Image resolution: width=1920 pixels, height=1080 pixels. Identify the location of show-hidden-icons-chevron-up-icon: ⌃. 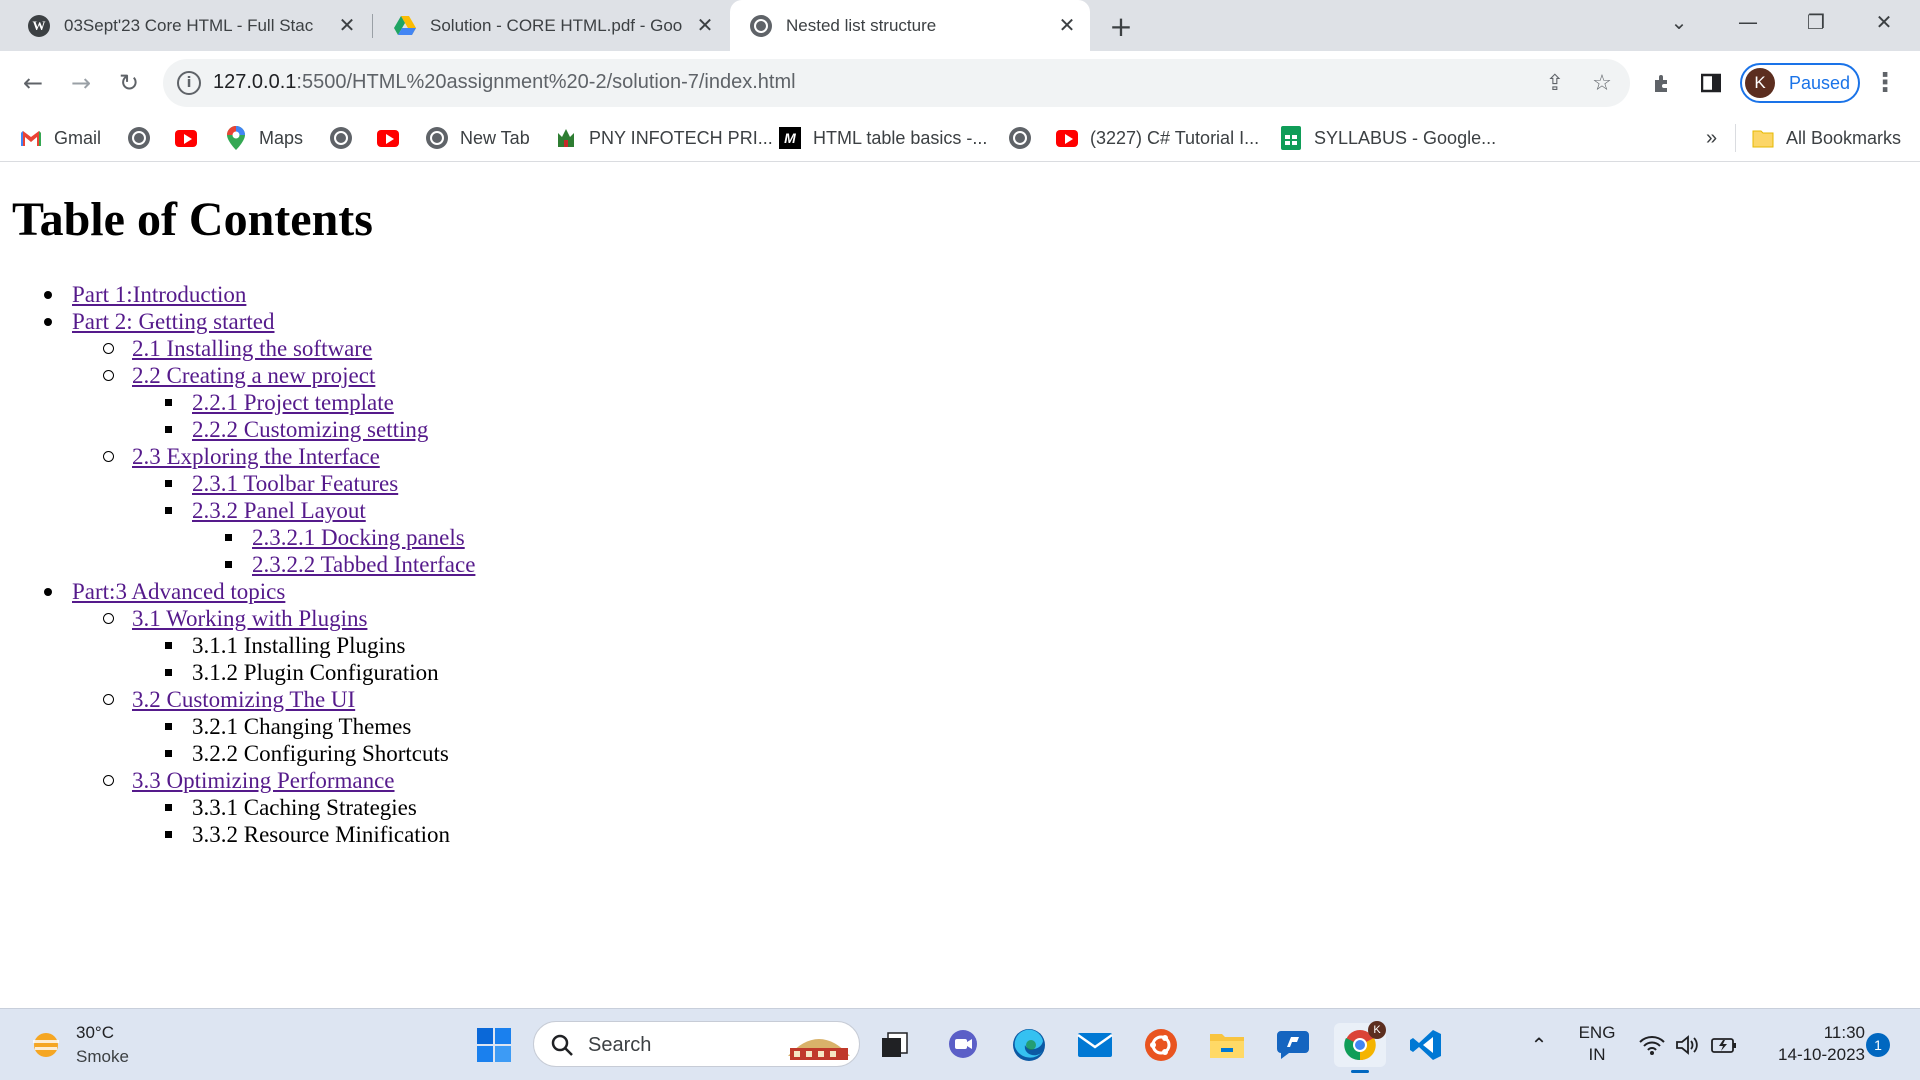
(1539, 1045).